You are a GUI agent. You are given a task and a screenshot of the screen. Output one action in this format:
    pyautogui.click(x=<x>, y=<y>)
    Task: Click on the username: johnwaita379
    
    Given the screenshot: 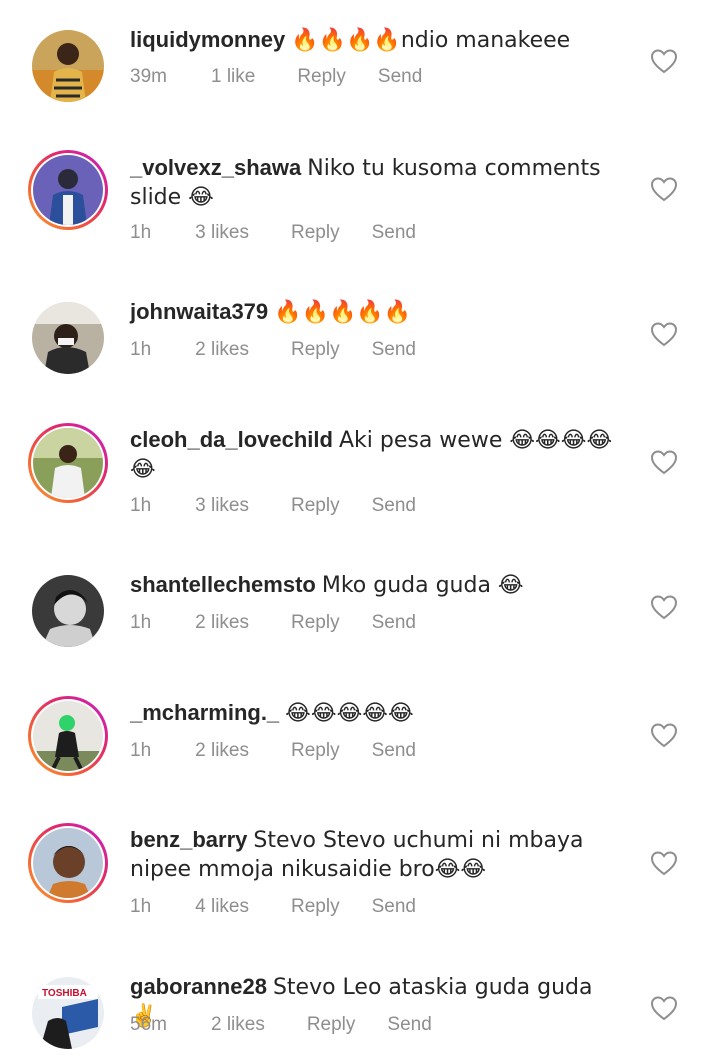 What is the action you would take?
    pyautogui.click(x=199, y=311)
    